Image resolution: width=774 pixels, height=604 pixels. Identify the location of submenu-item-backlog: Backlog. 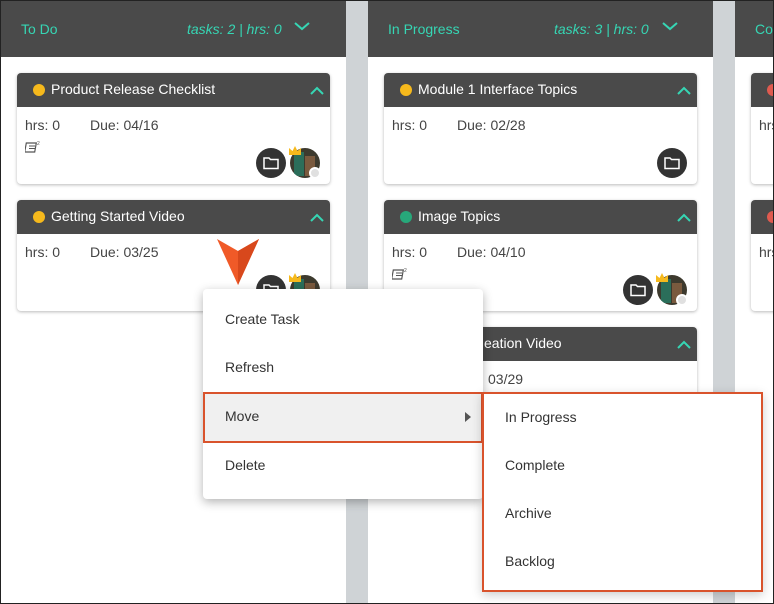
(622, 562).